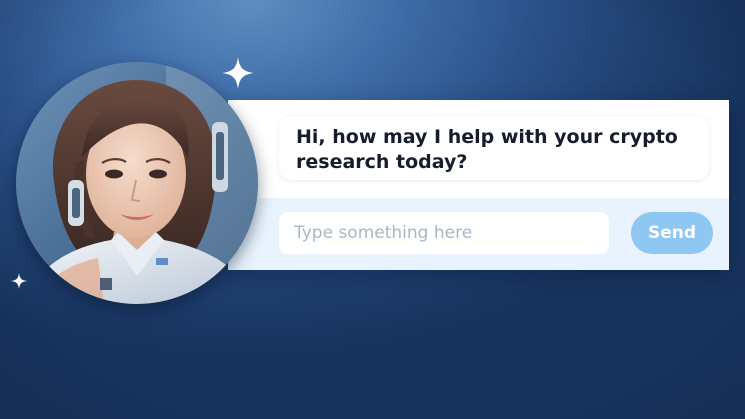 The height and width of the screenshot is (419, 745). Describe the element at coordinates (672, 233) in the screenshot. I see `send-button: Send` at that location.